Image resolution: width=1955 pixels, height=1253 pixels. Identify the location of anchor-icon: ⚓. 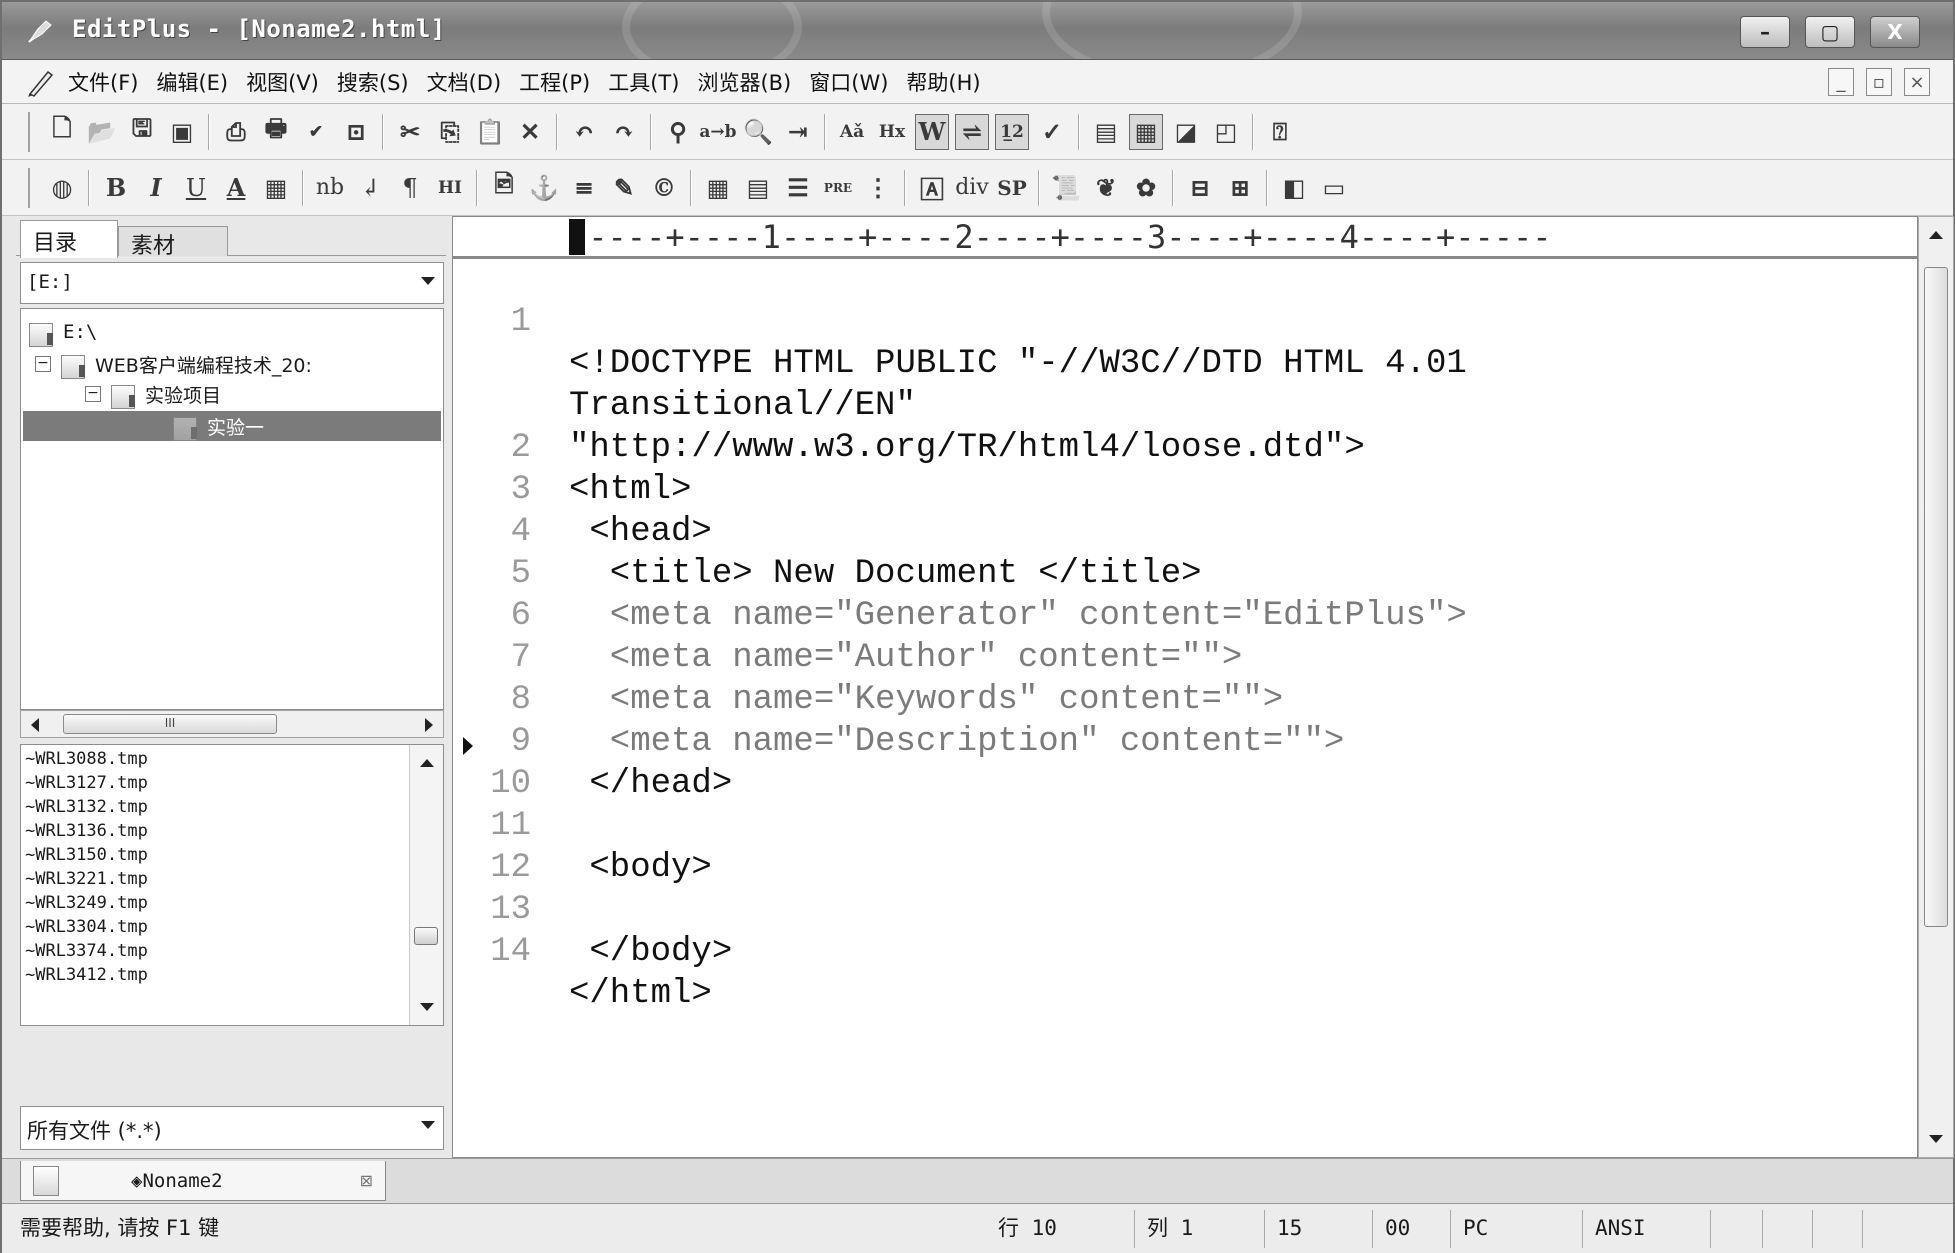
(544, 188).